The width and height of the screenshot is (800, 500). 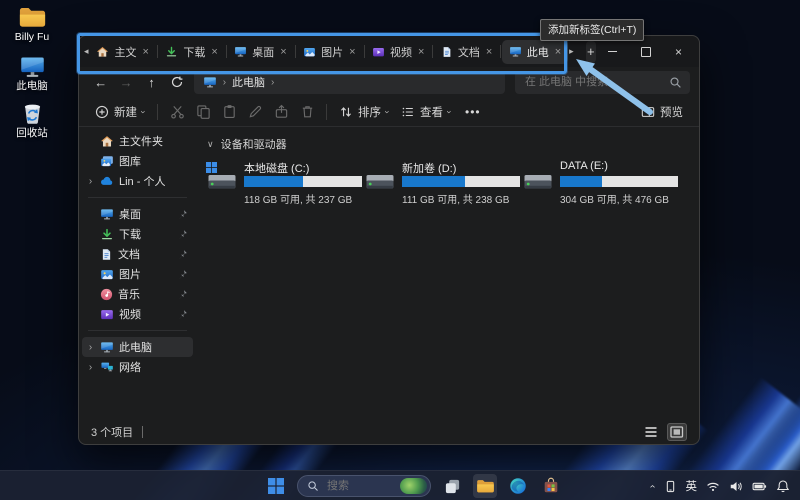 I want to click on capacity-bar-fill, so click(x=273, y=181).